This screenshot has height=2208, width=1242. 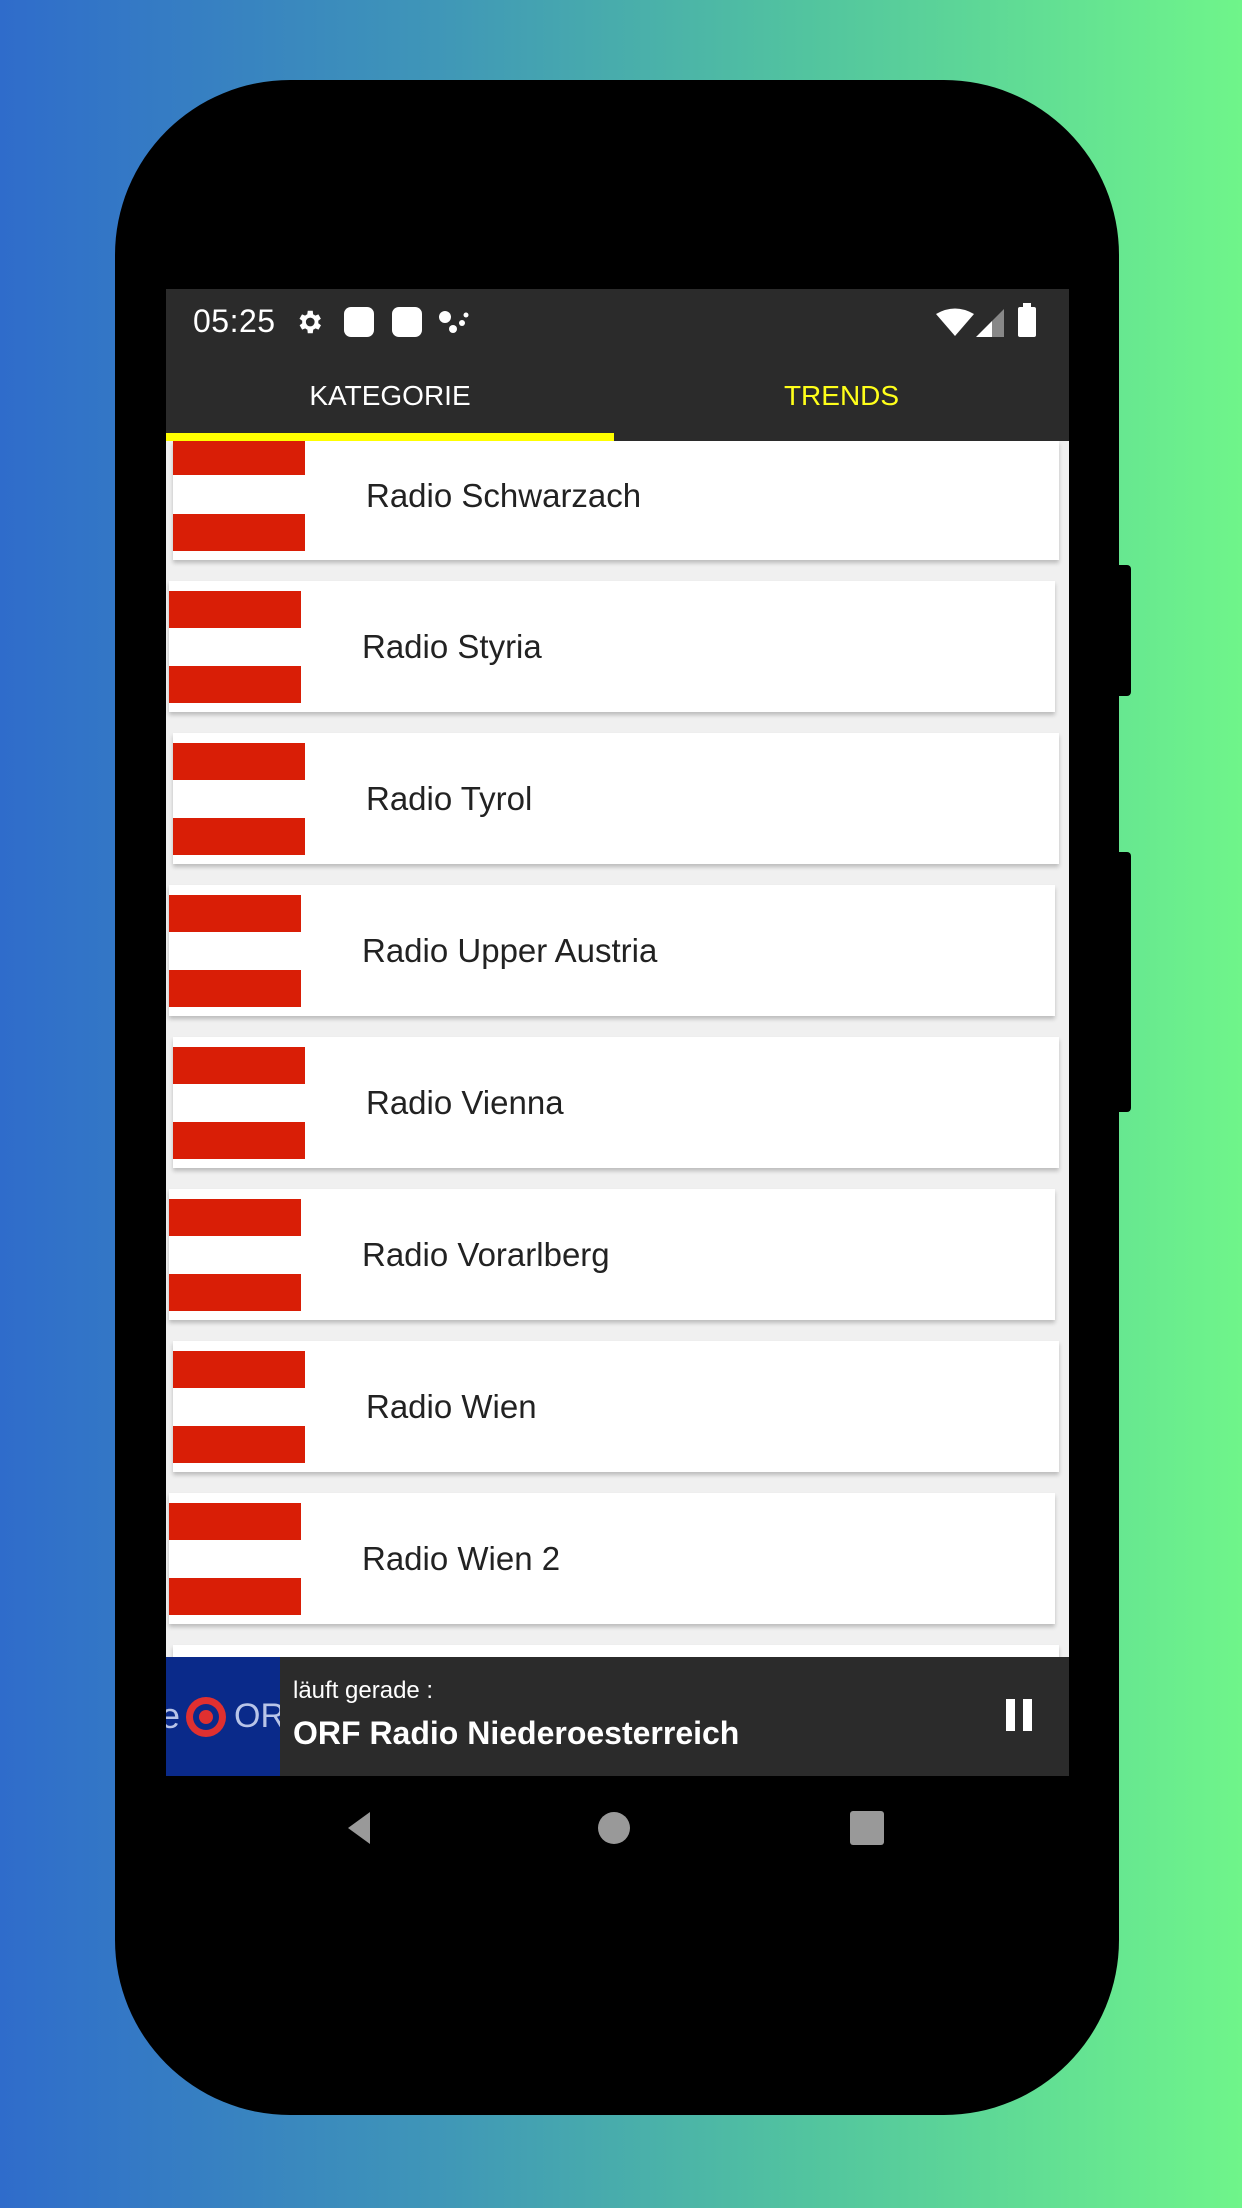 What do you see at coordinates (1125, 630) in the screenshot?
I see `volume-button` at bounding box center [1125, 630].